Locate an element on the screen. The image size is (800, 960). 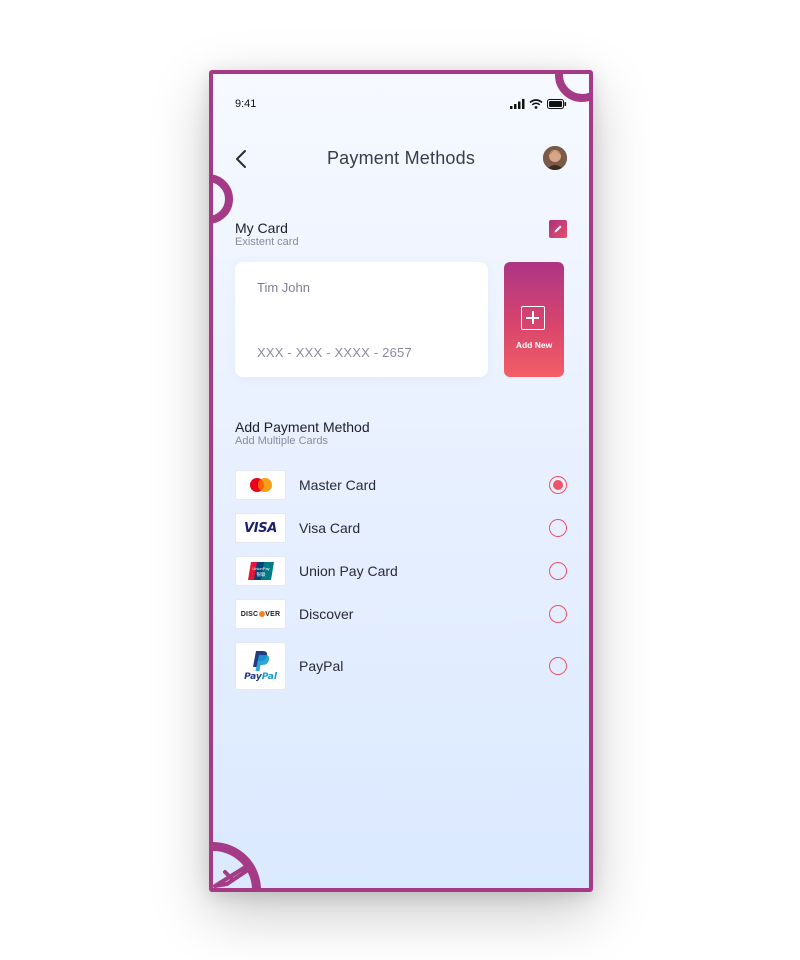
payment-method-label: Visa Card is located at coordinates (330, 528).